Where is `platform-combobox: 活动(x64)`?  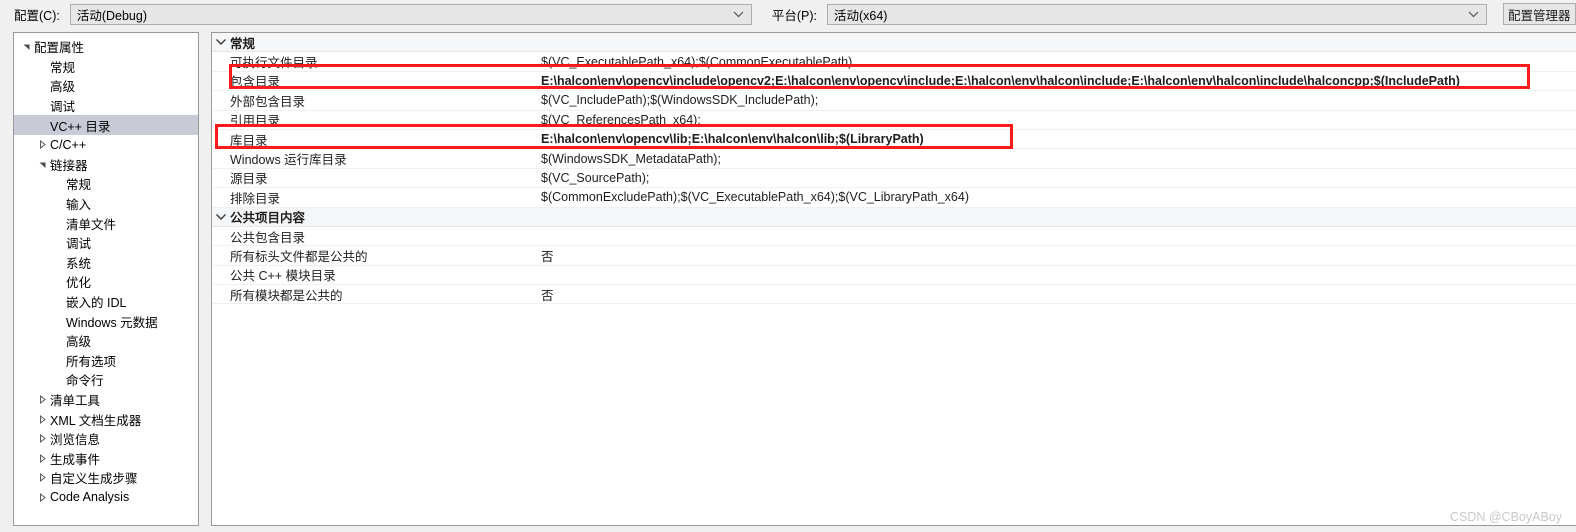
platform-combobox: 活动(x64) is located at coordinates (1156, 14).